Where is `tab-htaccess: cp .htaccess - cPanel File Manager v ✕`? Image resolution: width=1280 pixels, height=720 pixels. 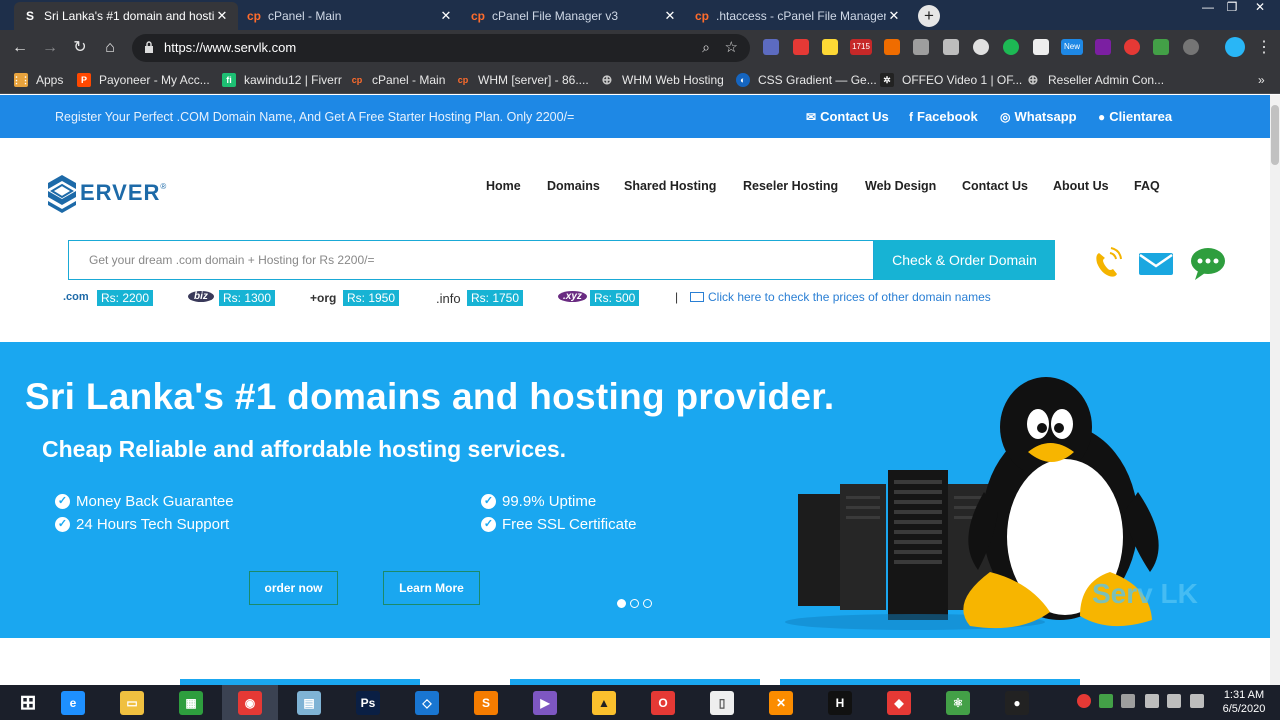
tab-htaccess: cp .htaccess - cPanel File Manager v ✕ is located at coordinates (798, 16).